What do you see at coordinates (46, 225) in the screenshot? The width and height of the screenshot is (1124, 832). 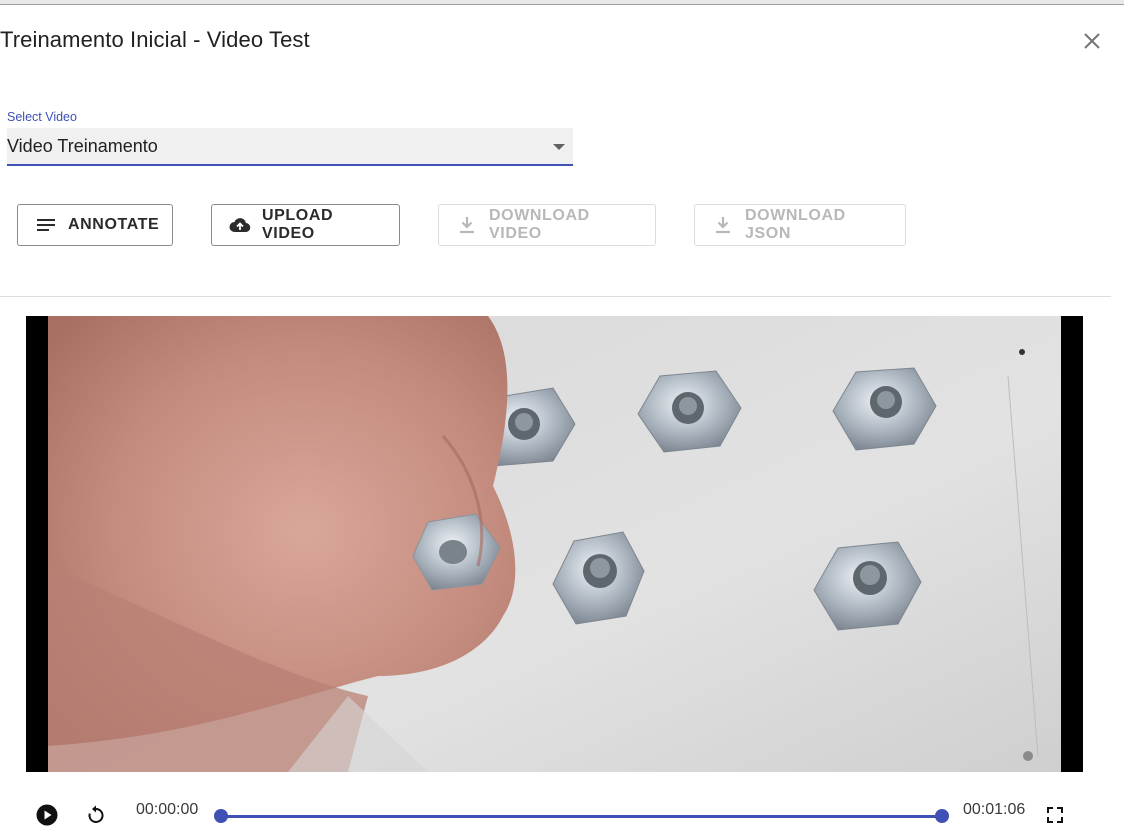 I see `lines-icon` at bounding box center [46, 225].